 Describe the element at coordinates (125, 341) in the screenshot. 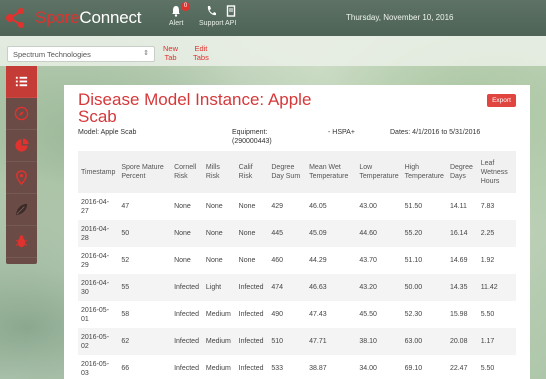

I see `table-cell: 62` at that location.